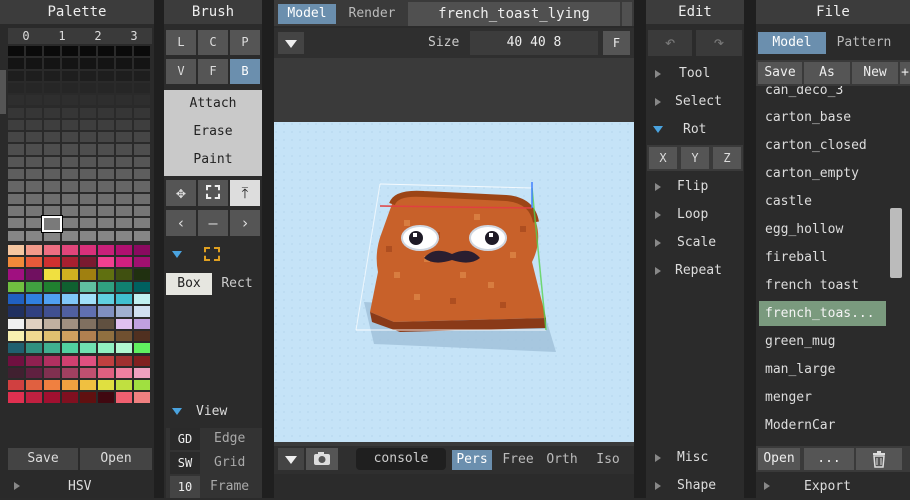 The width and height of the screenshot is (910, 500). I want to click on size-input: 40 40 8, so click(534, 43).